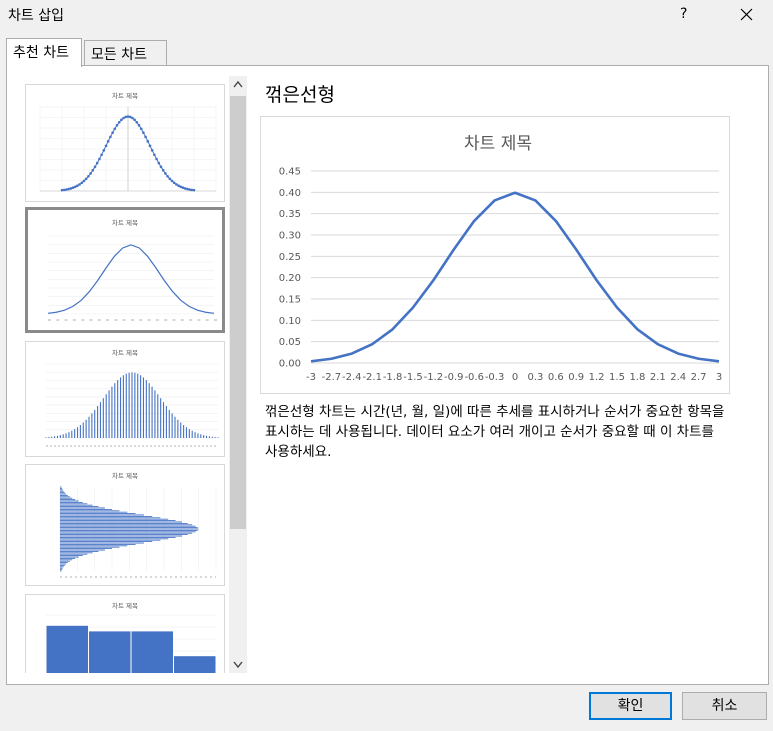  Describe the element at coordinates (238, 312) in the screenshot. I see `scroll-thumb` at that location.